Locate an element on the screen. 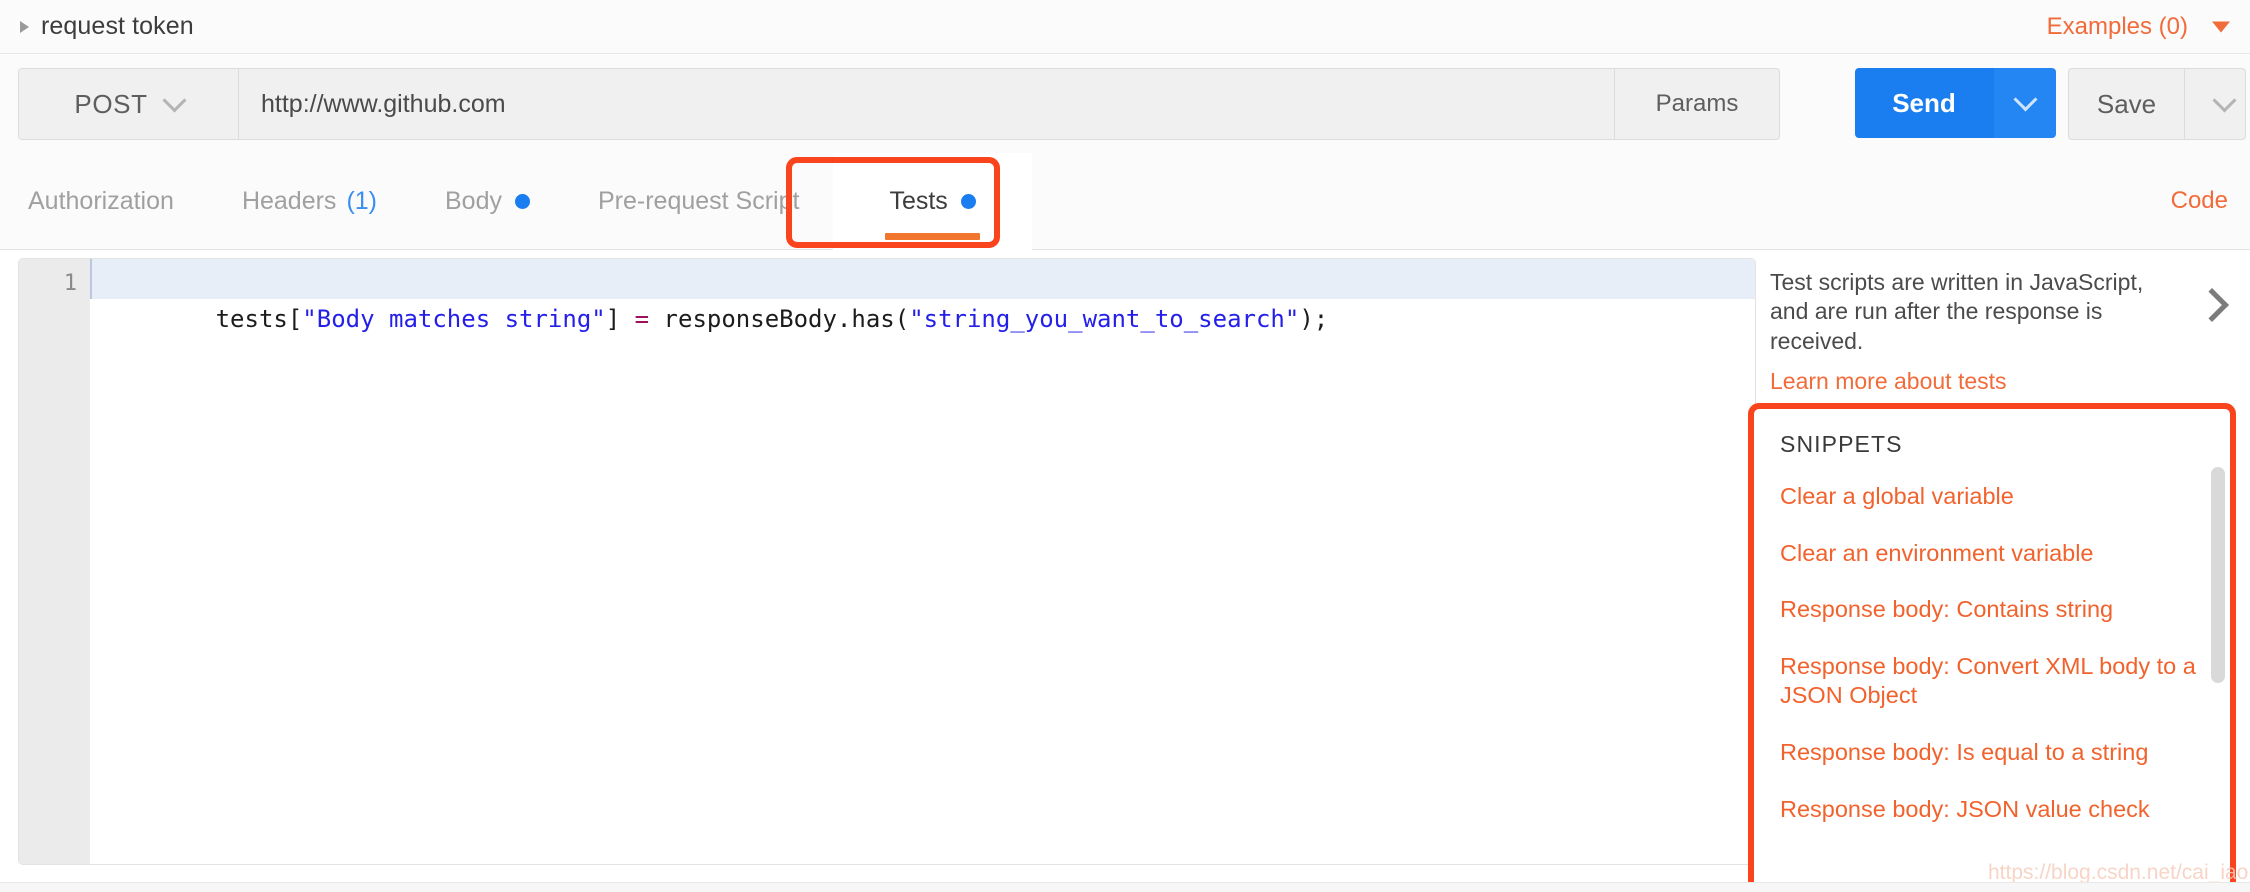 Image resolution: width=2250 pixels, height=892 pixels. request-url-input is located at coordinates (926, 104).